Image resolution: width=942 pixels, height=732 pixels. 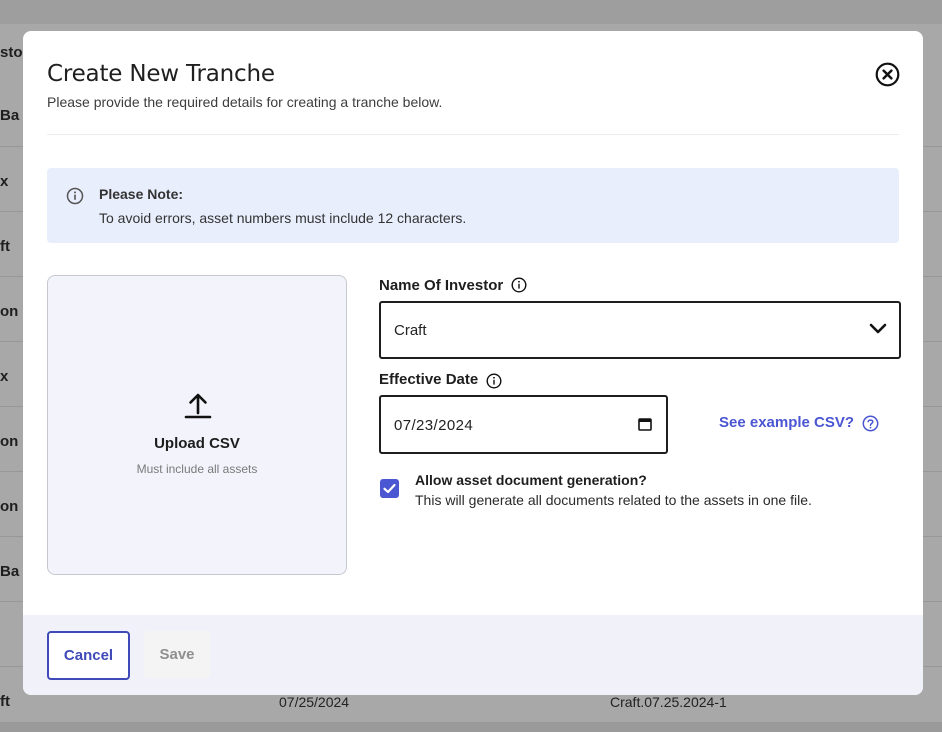 I want to click on investor-selected-value: Craft, so click(x=410, y=330).